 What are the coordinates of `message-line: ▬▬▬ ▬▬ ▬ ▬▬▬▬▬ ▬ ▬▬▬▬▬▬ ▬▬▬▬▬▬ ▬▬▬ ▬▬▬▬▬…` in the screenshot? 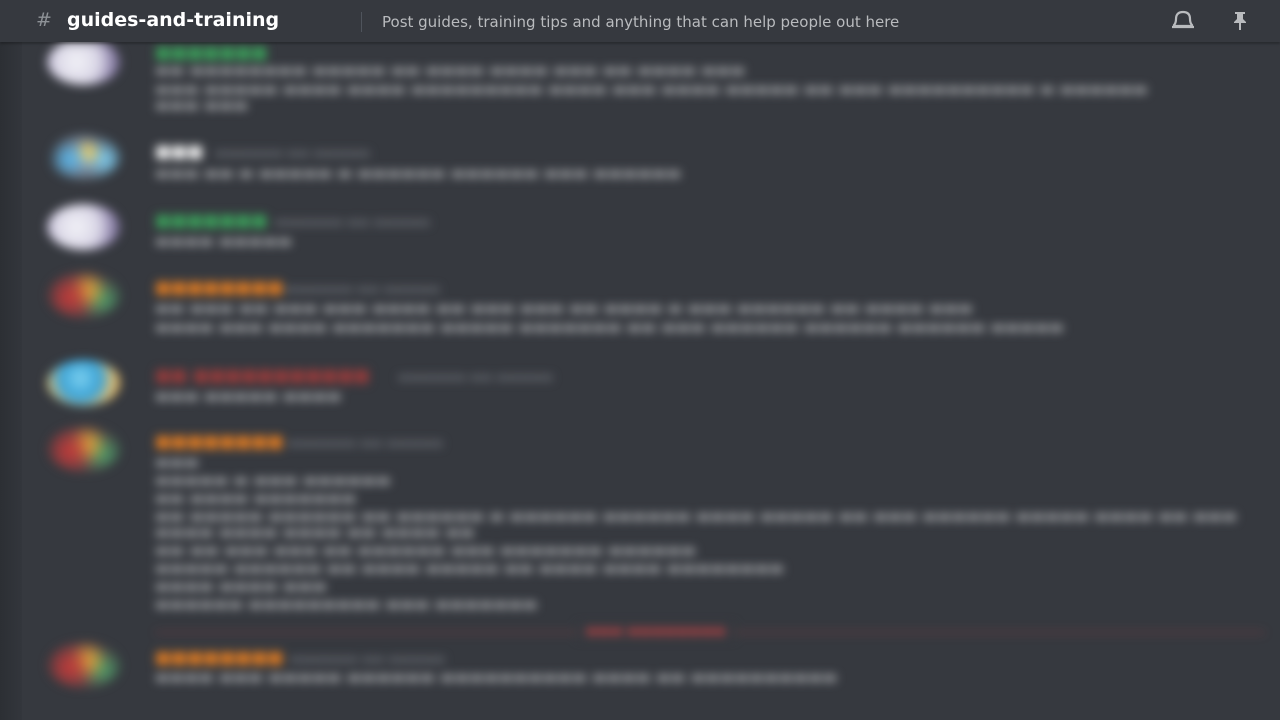 It's located at (418, 173).